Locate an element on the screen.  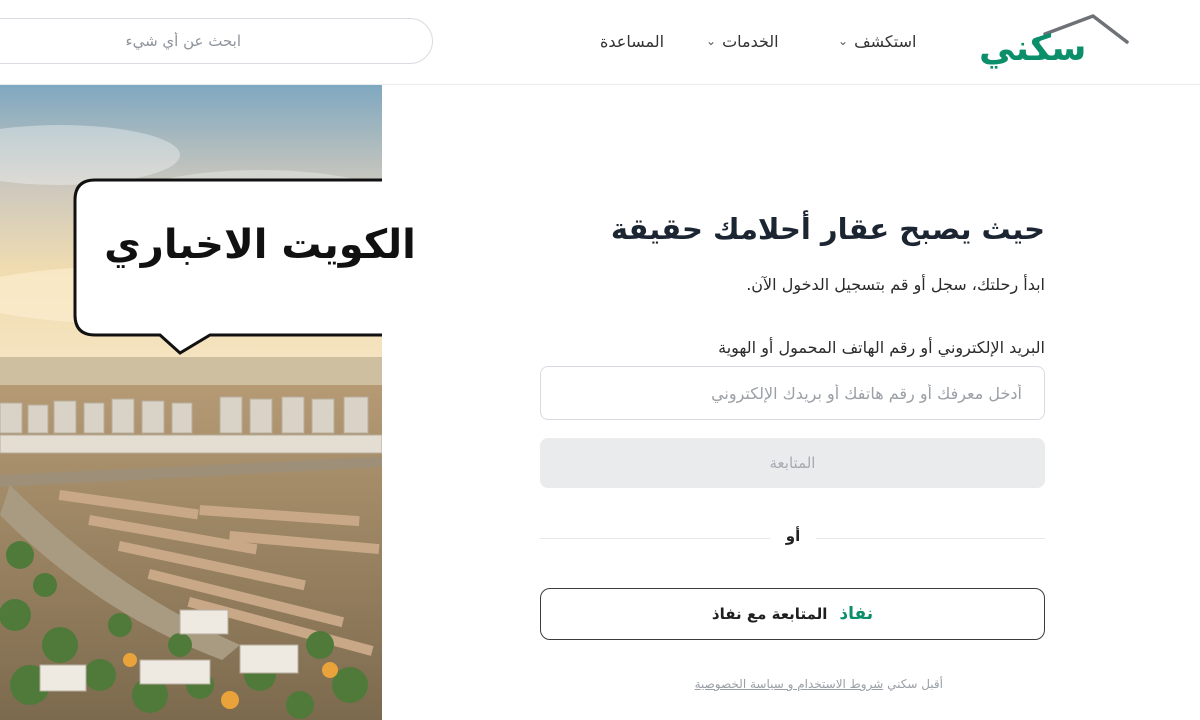
identifier-input is located at coordinates (792, 393).